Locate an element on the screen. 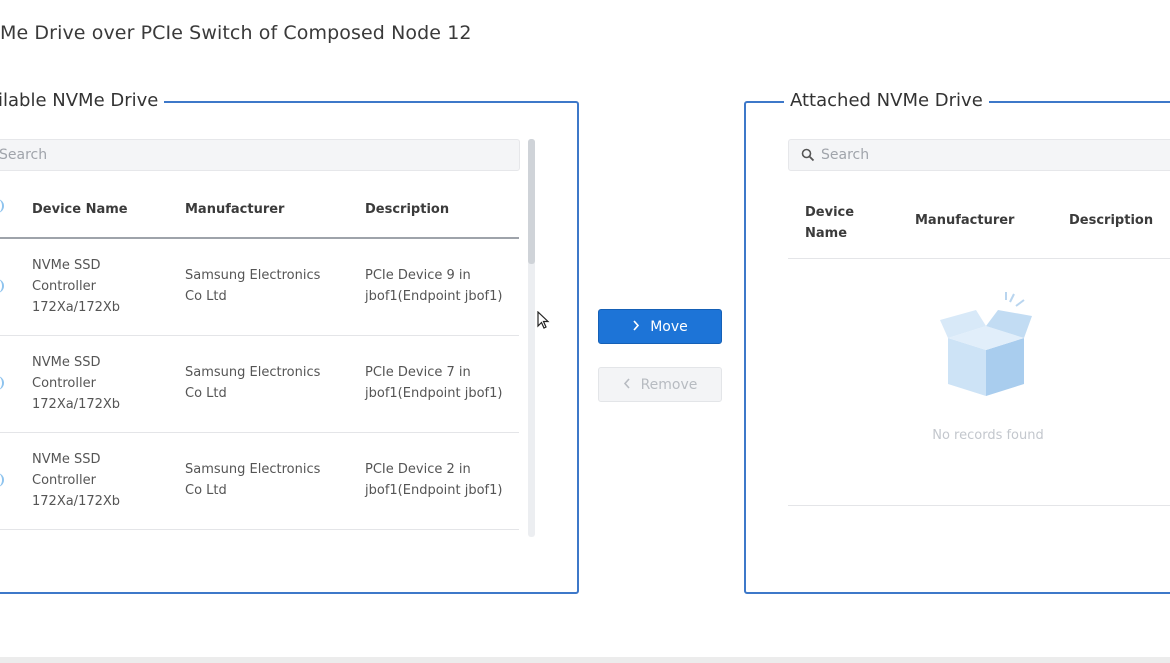 The height and width of the screenshot is (663, 1170). bottom-edge is located at coordinates (585, 660).